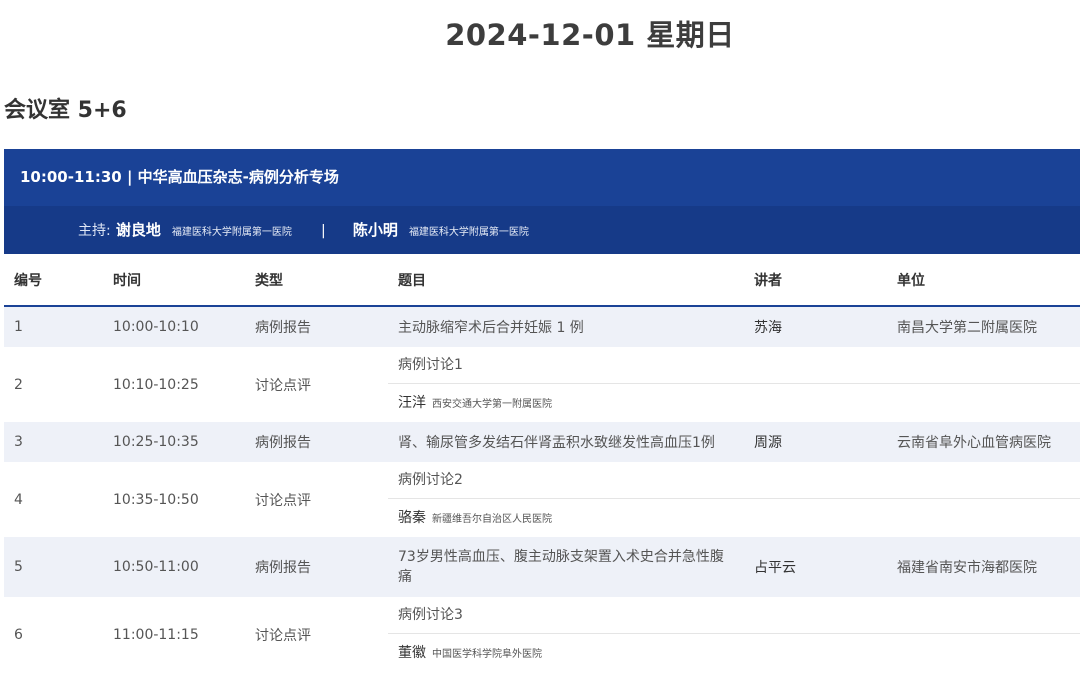  Describe the element at coordinates (815, 442) in the screenshot. I see `cell-speaker: 周源` at that location.